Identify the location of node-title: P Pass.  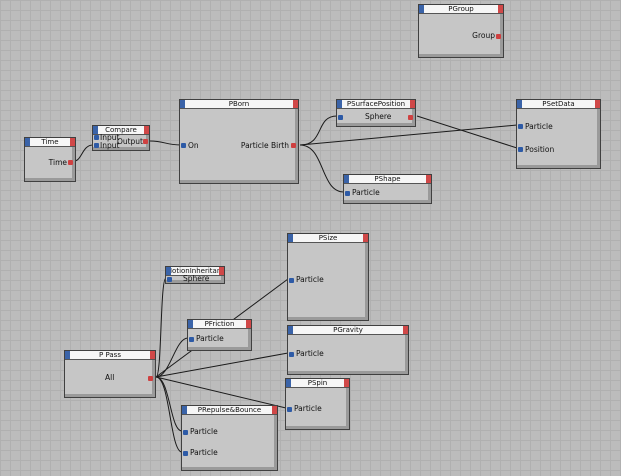
(110, 355).